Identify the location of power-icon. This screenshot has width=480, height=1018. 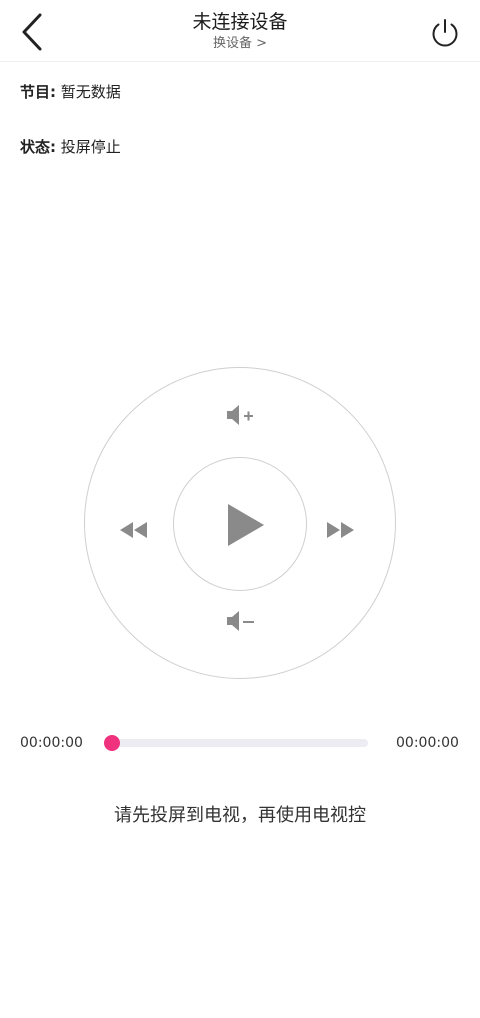
(445, 33).